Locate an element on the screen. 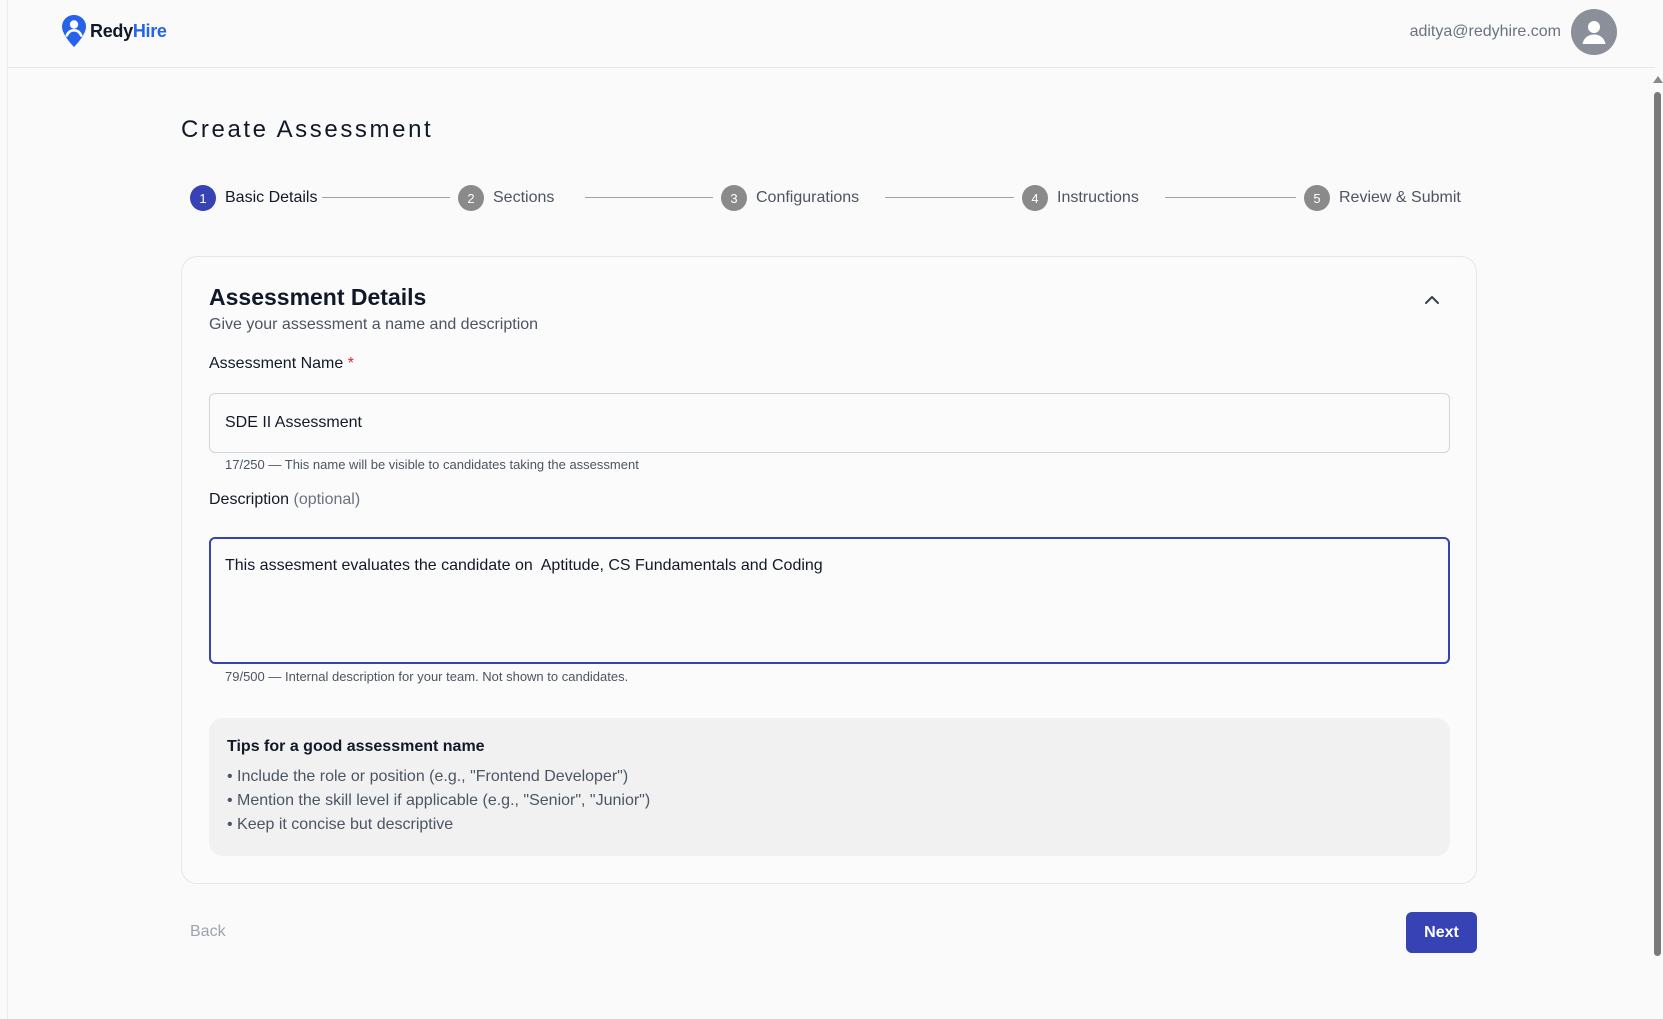 The width and height of the screenshot is (1663, 1019). step-basic-details: 1 Basic Details is located at coordinates (253, 198).